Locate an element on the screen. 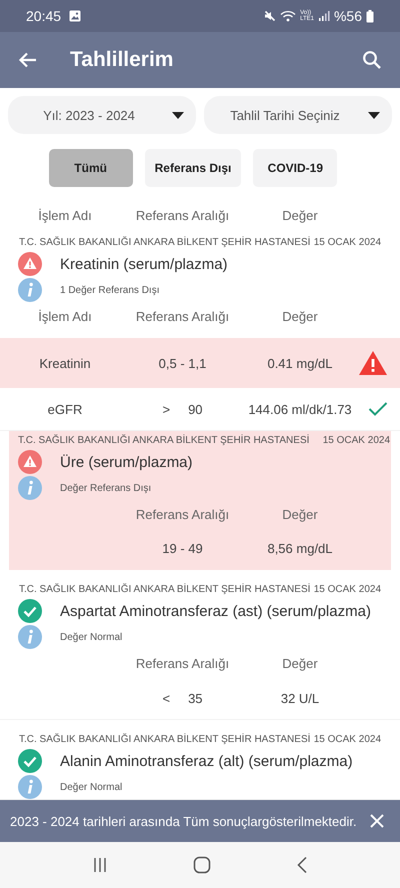 The width and height of the screenshot is (400, 888). close-icon is located at coordinates (377, 821).